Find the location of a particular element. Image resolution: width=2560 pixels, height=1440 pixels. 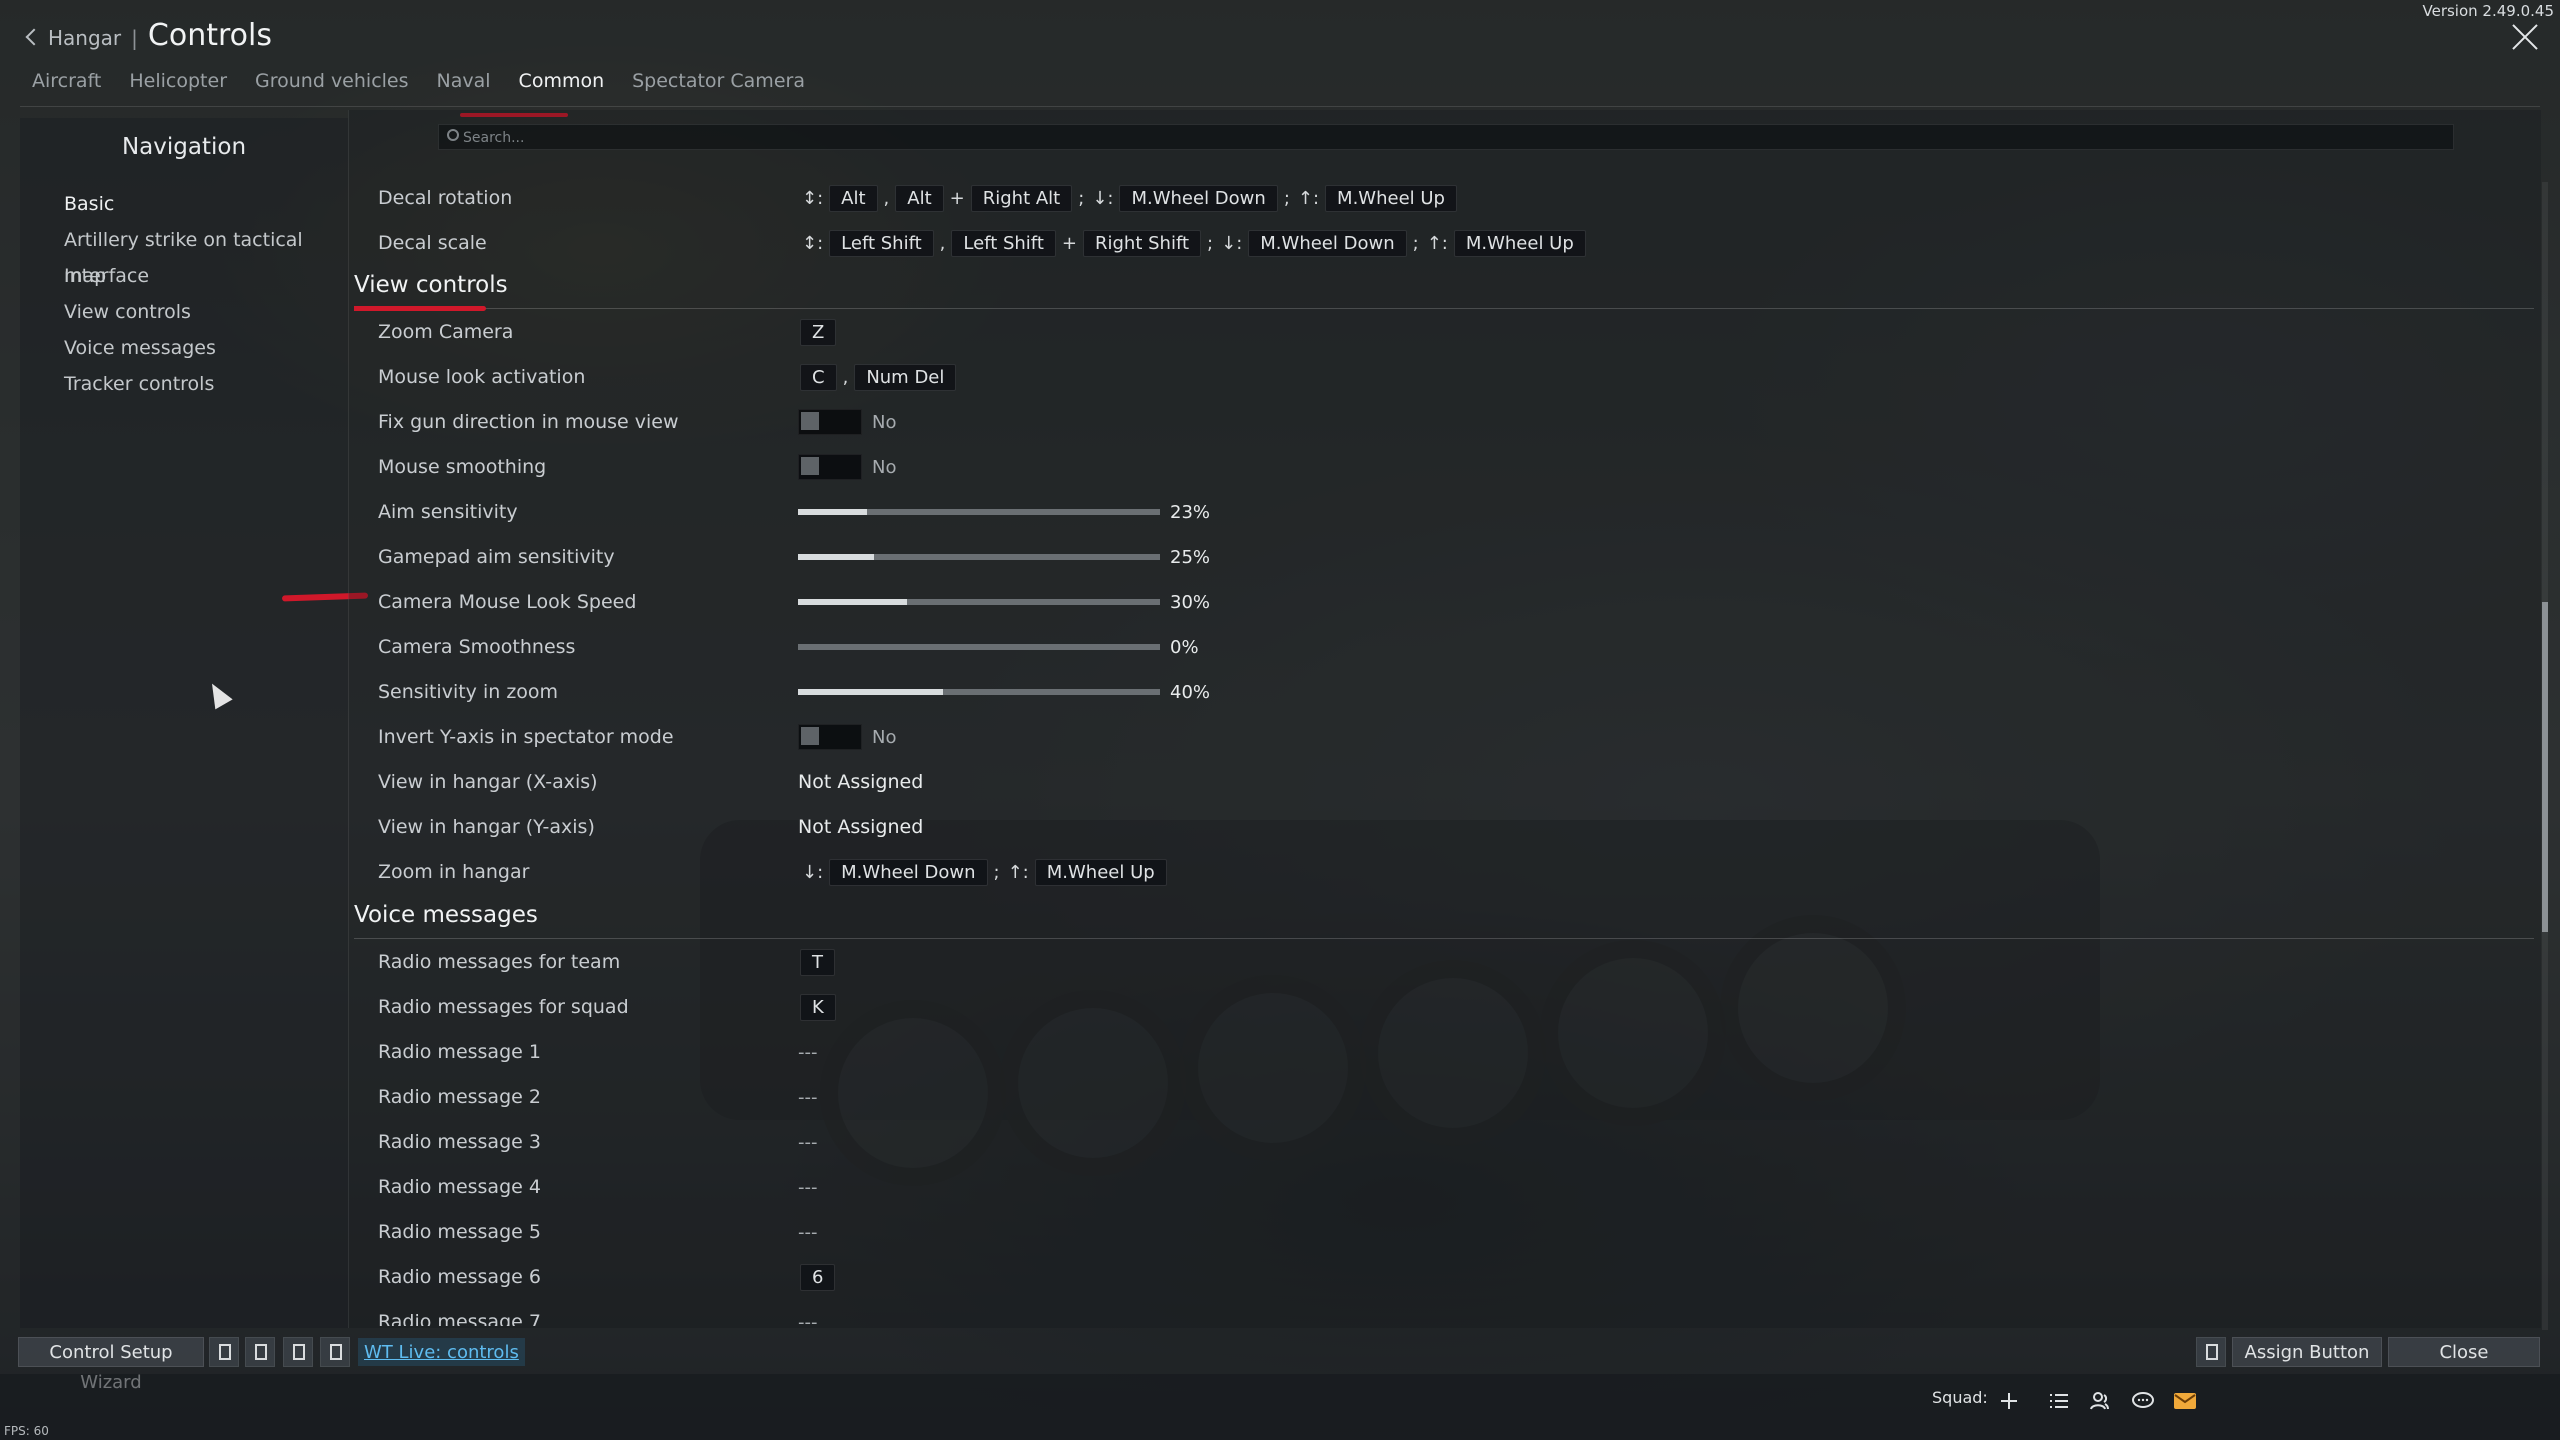

aim-sensitivity-slider is located at coordinates (979, 512).